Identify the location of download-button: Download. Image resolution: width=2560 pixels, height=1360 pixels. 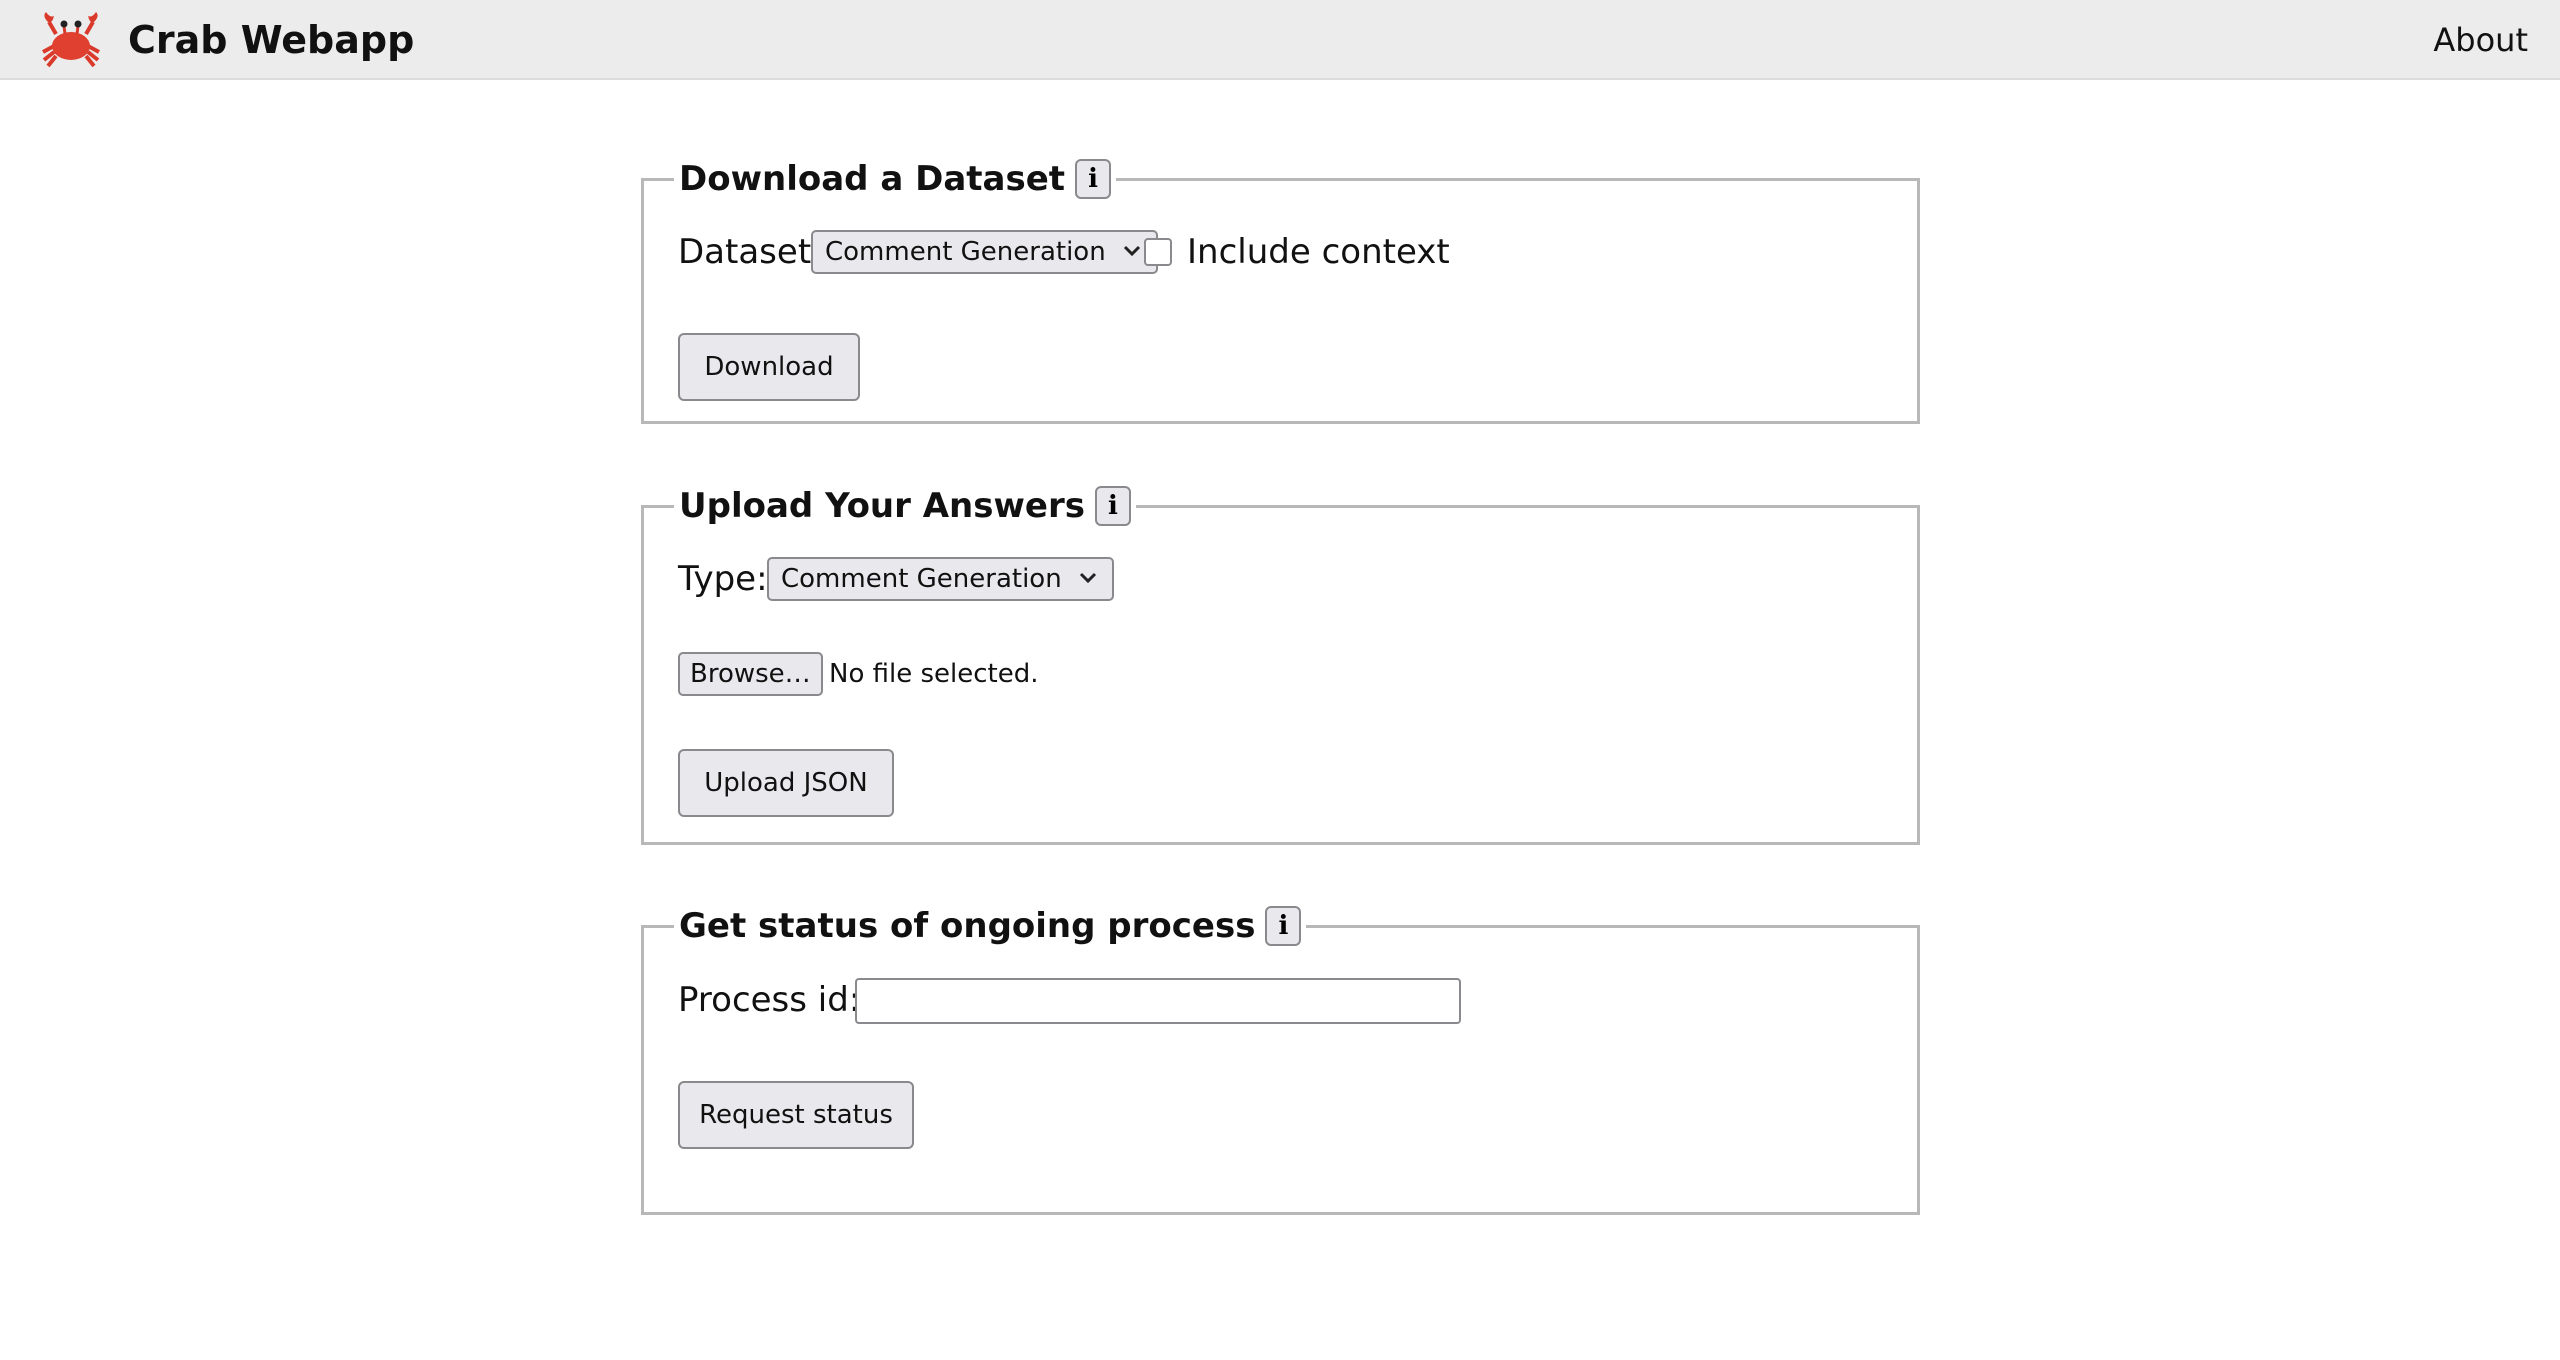
(769, 367).